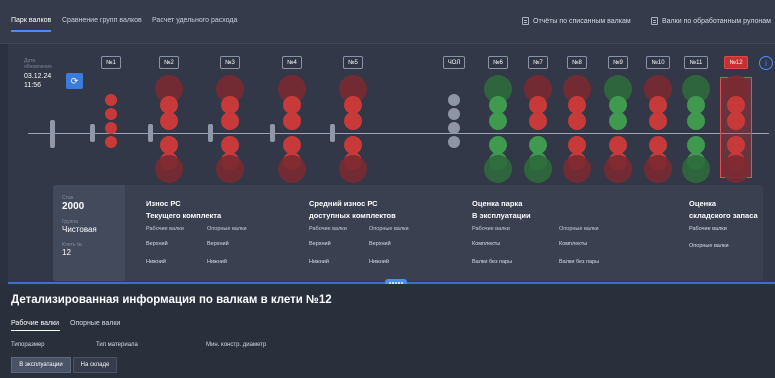  I want to click on tab-compare-groups: Сравнение групп валков, so click(102, 20).